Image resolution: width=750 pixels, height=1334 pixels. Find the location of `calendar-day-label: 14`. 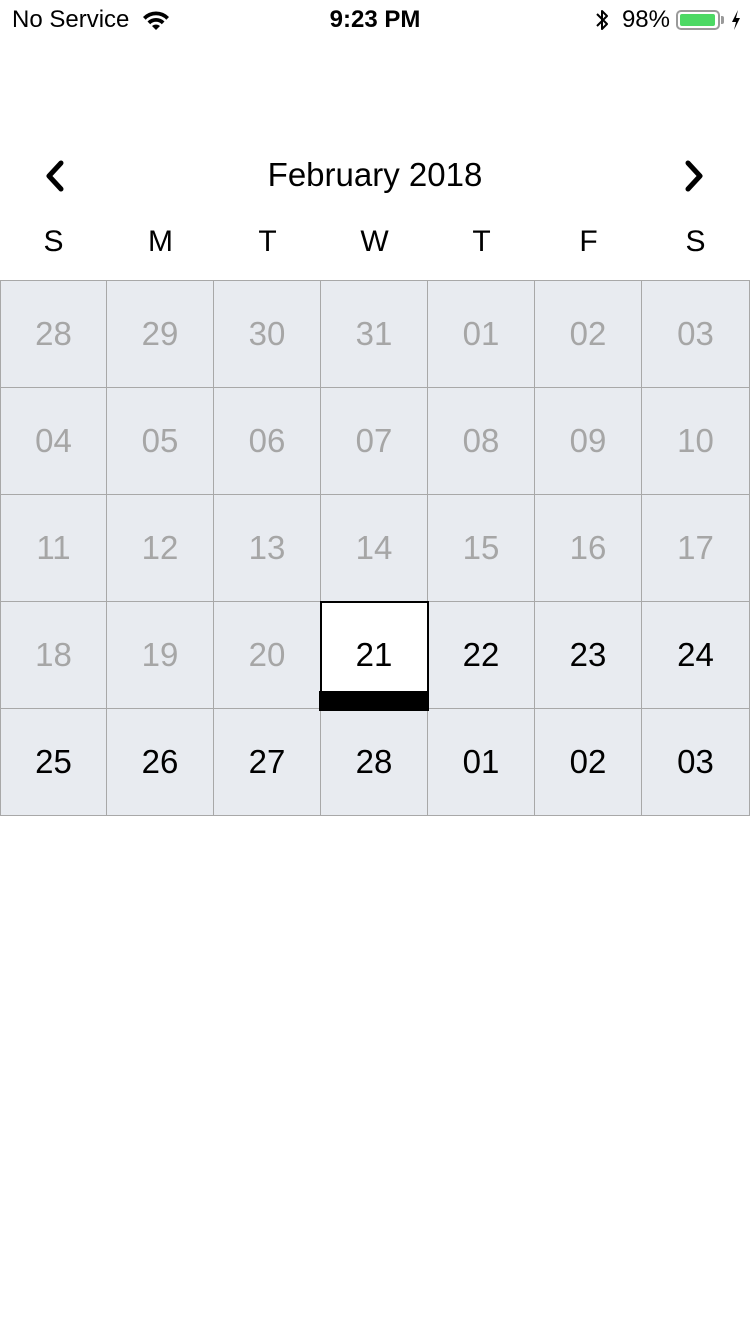

calendar-day-label: 14 is located at coordinates (374, 547).